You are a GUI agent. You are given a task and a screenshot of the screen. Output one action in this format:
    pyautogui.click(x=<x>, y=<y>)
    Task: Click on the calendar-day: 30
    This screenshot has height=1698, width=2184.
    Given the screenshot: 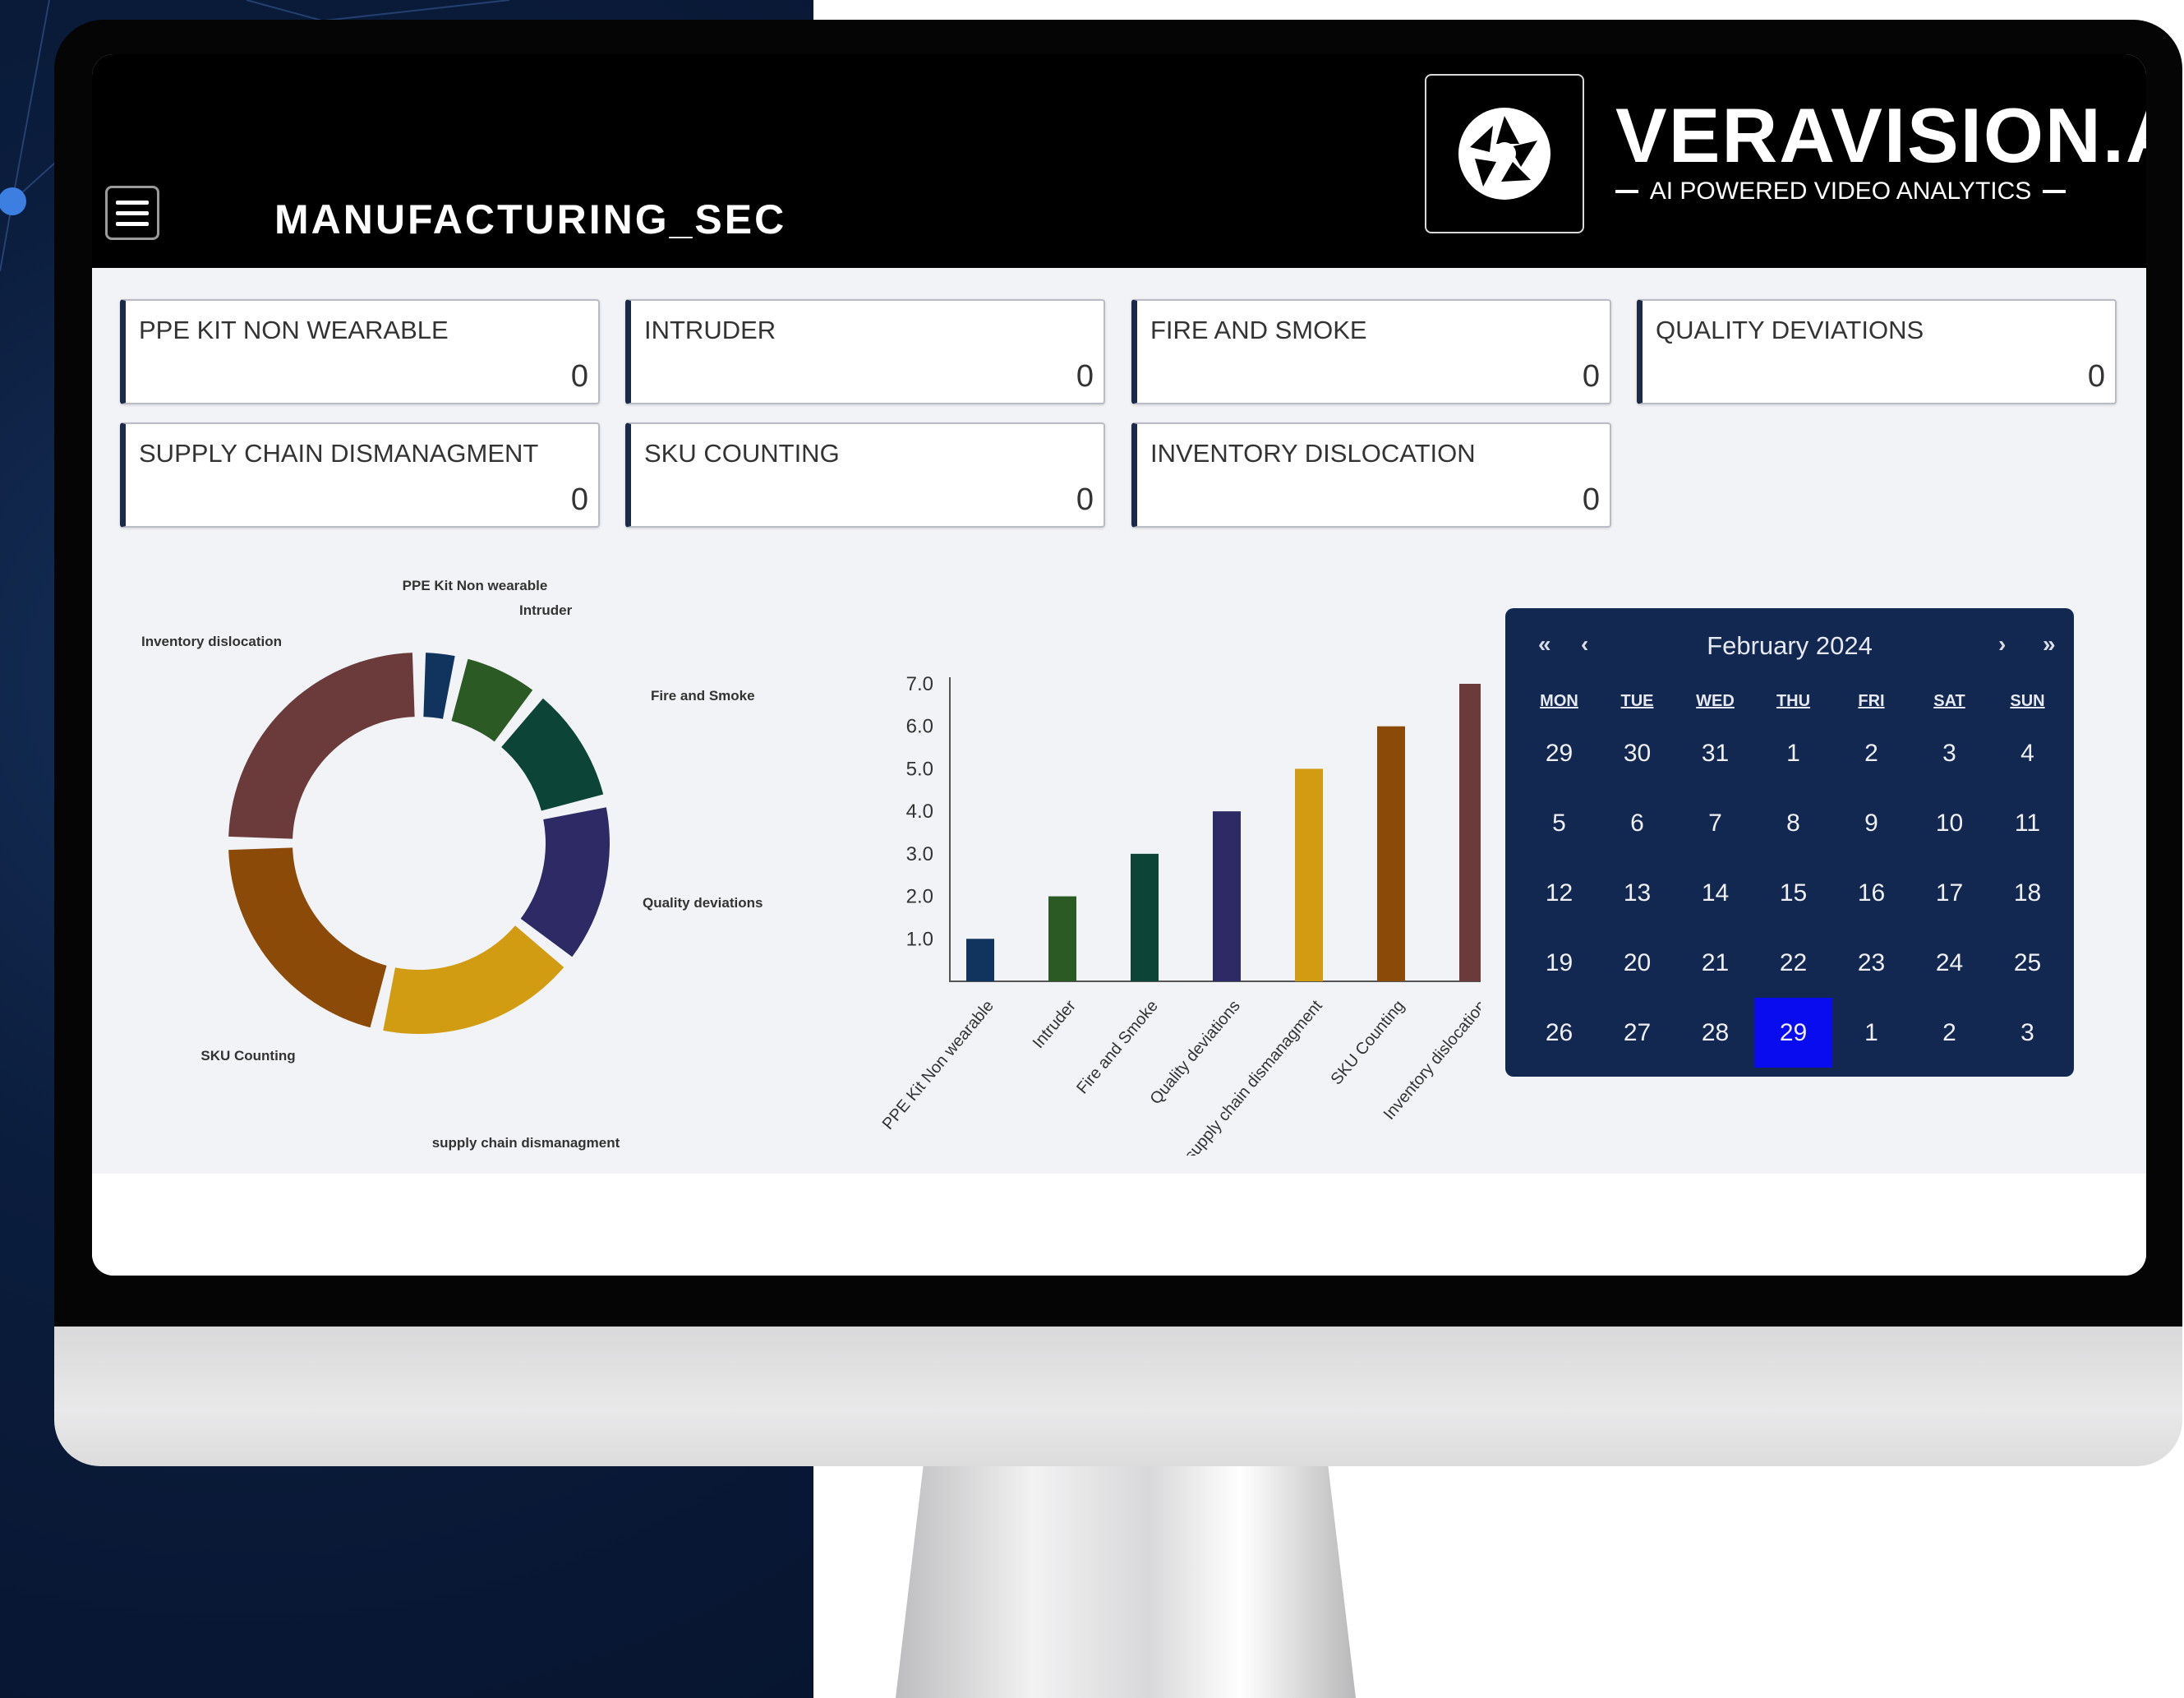 What is the action you would take?
    pyautogui.click(x=1637, y=753)
    